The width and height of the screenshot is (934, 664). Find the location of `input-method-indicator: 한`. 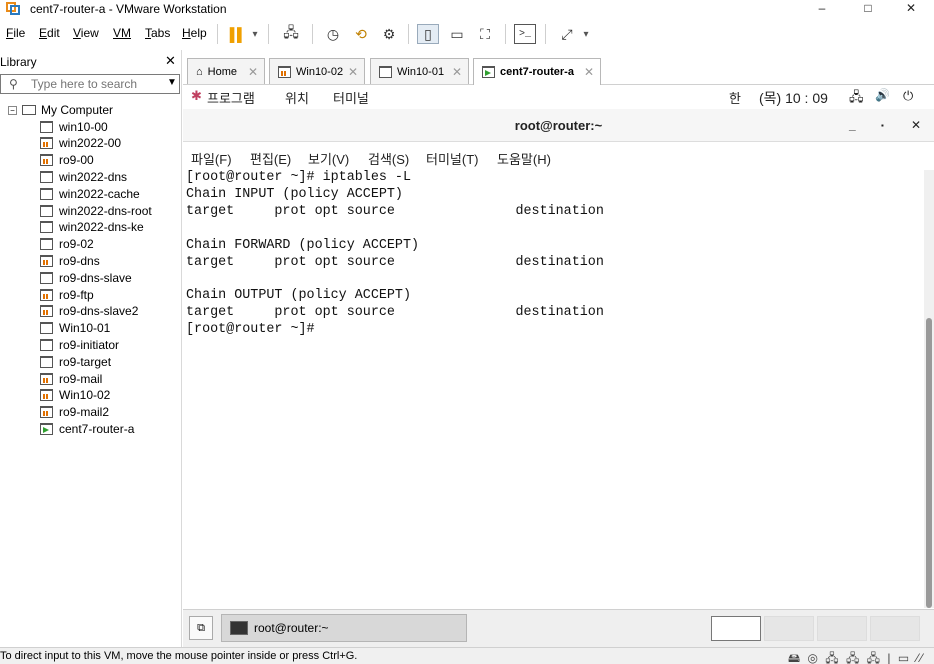

input-method-indicator: 한 is located at coordinates (735, 97).